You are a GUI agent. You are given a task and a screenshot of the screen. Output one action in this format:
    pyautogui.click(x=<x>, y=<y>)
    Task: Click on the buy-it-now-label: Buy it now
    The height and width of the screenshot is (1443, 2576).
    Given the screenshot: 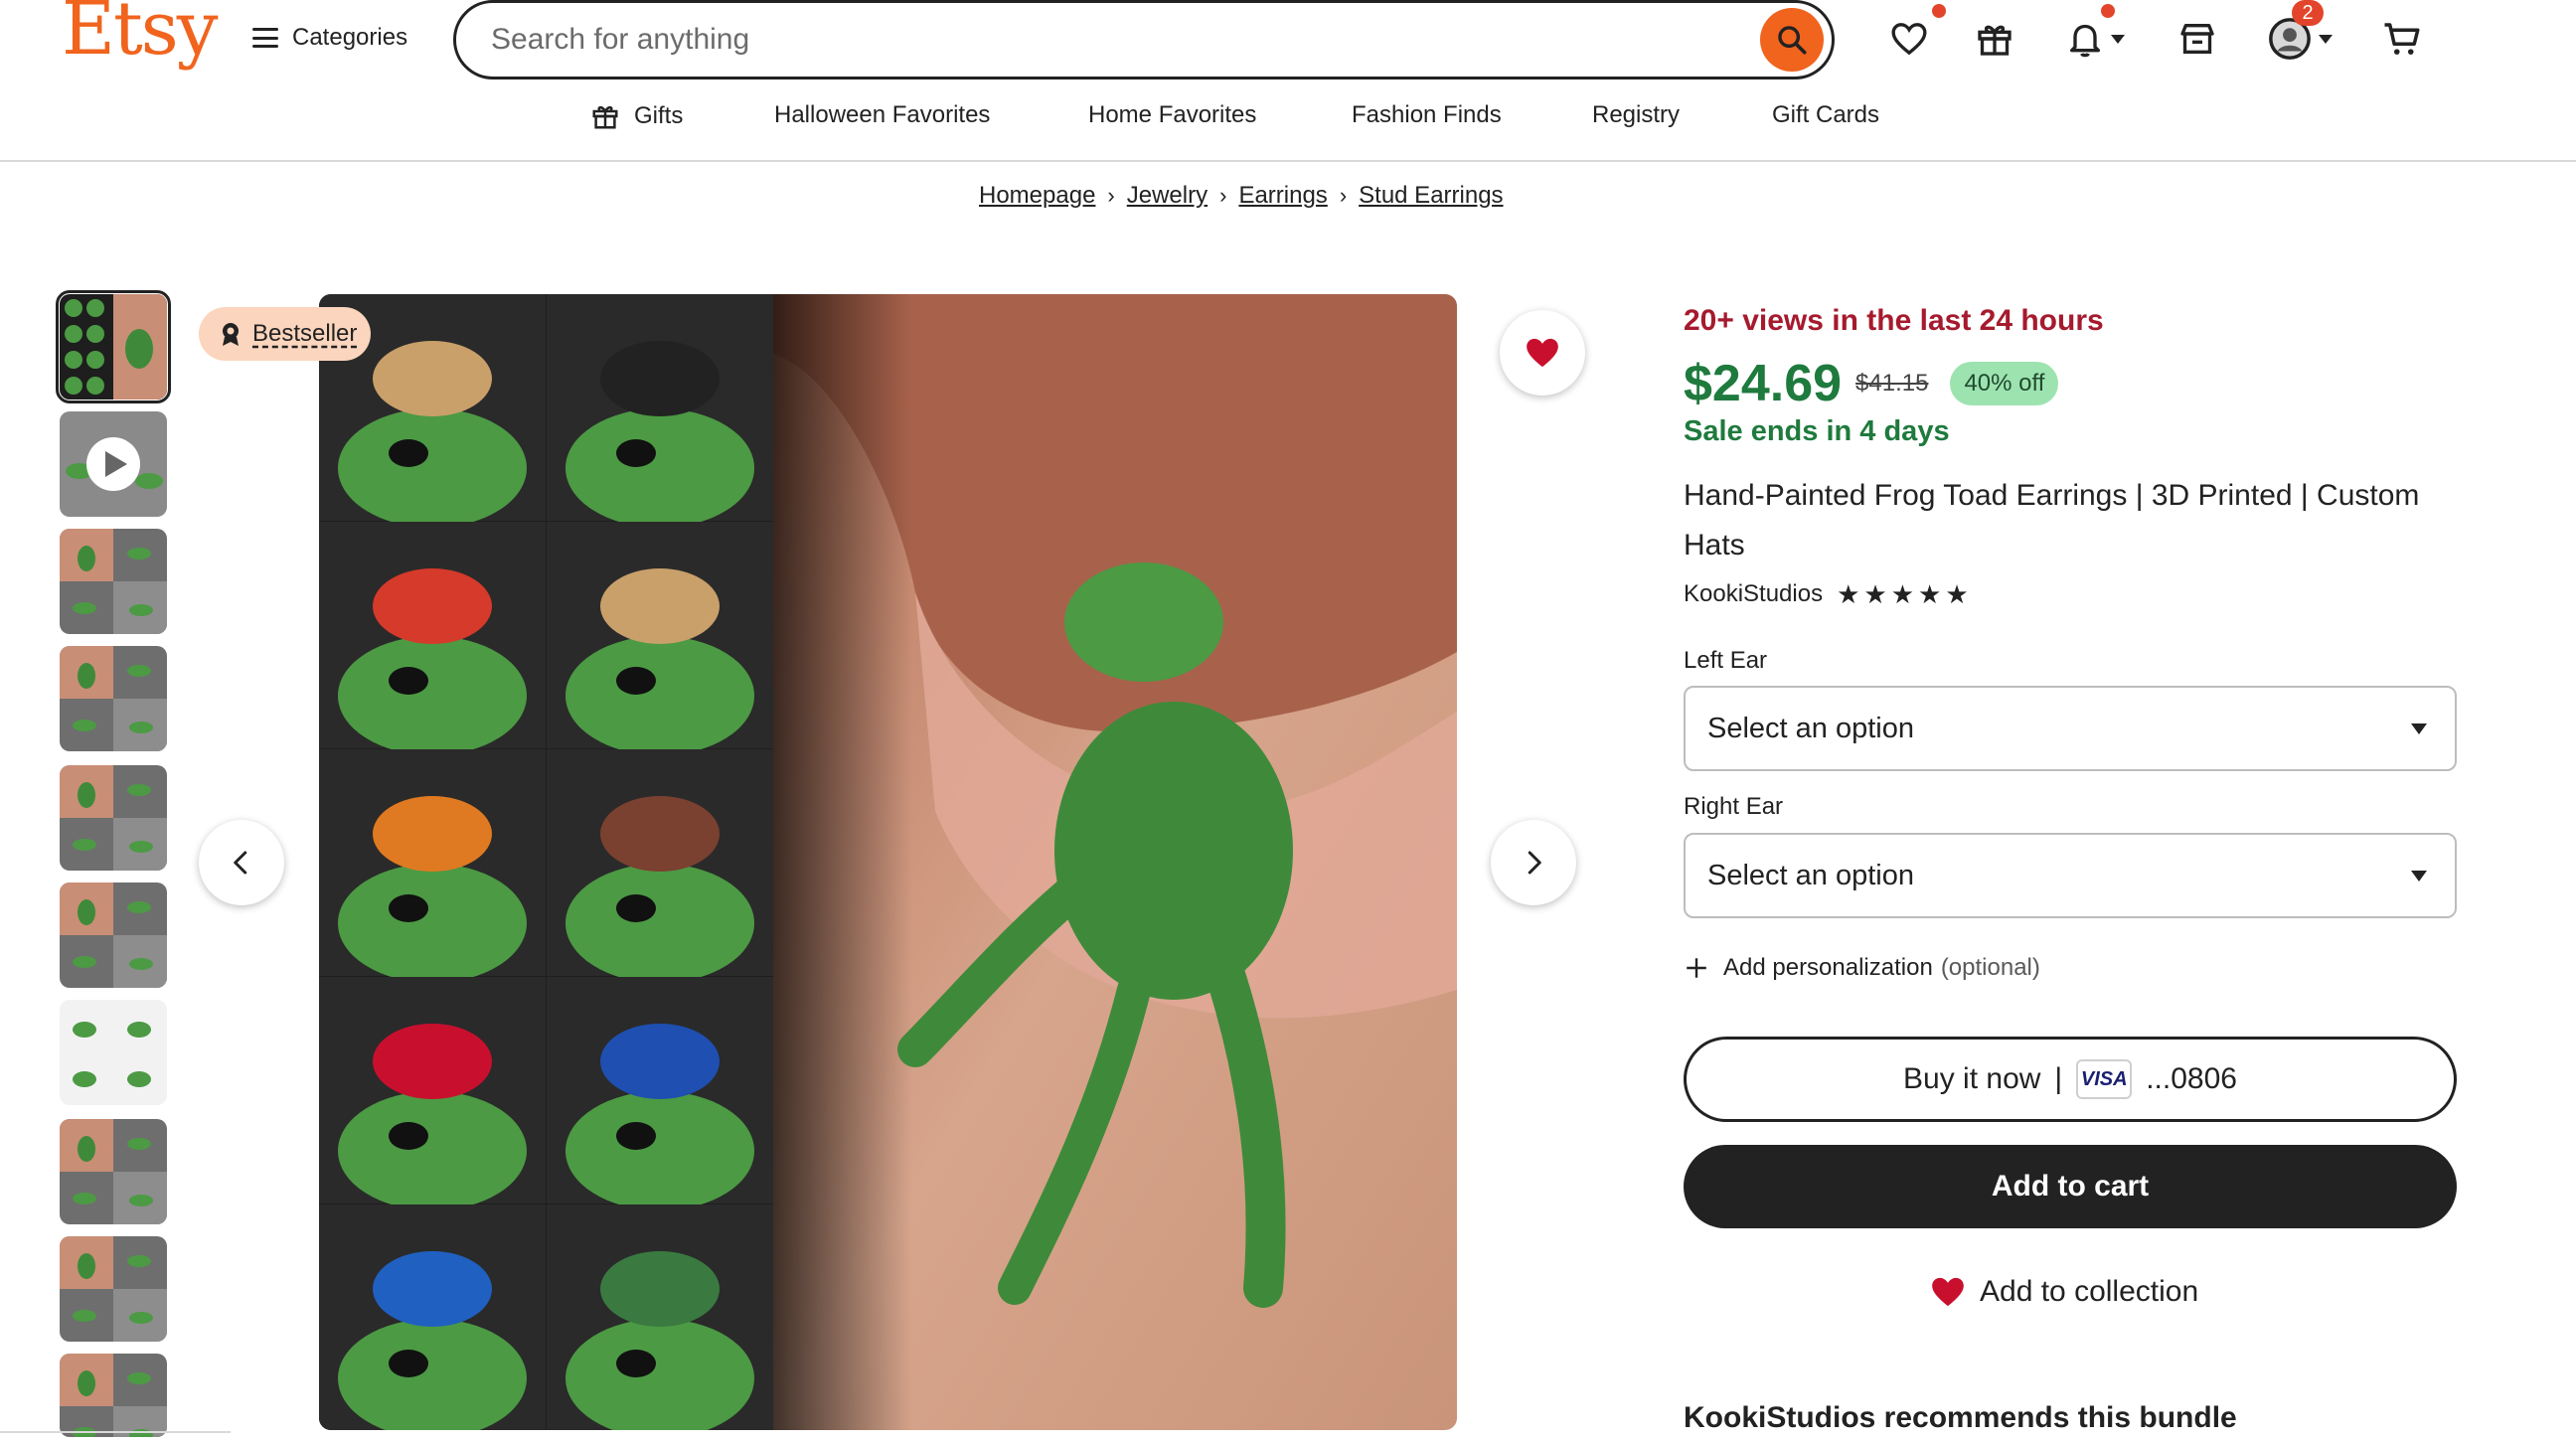 What is the action you would take?
    pyautogui.click(x=1972, y=1078)
    